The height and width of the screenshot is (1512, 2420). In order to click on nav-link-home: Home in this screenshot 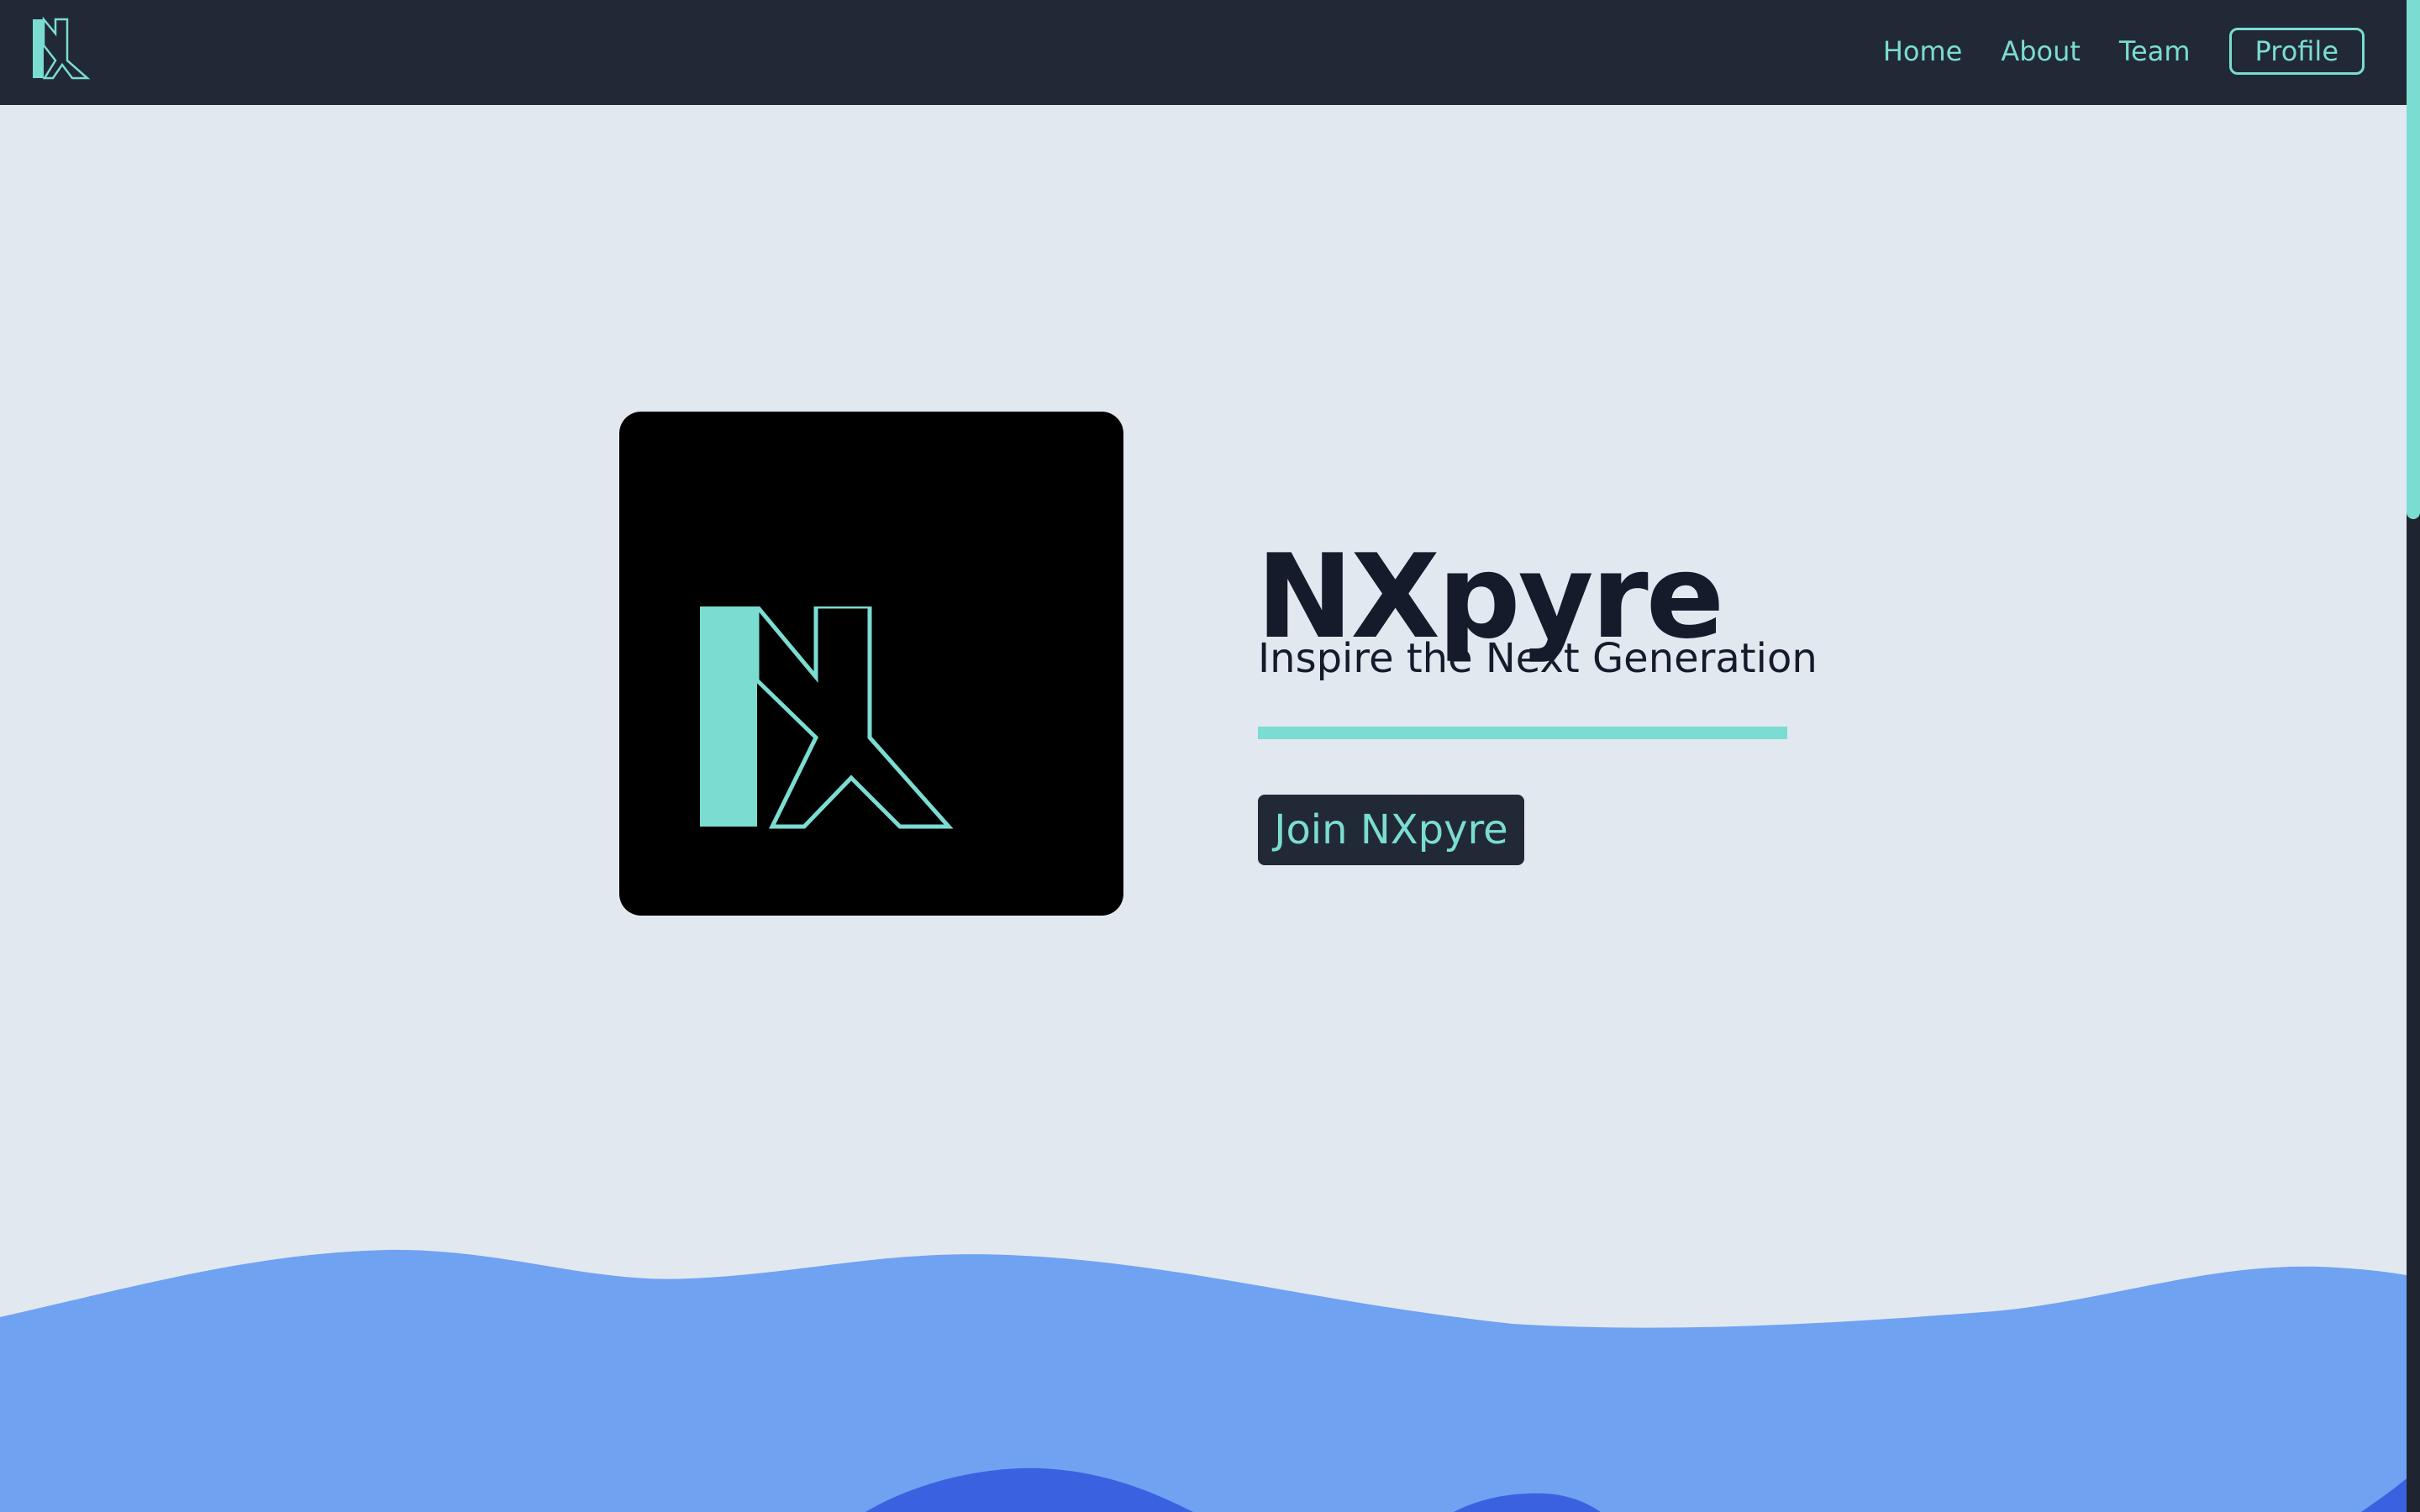, I will do `click(1923, 51)`.